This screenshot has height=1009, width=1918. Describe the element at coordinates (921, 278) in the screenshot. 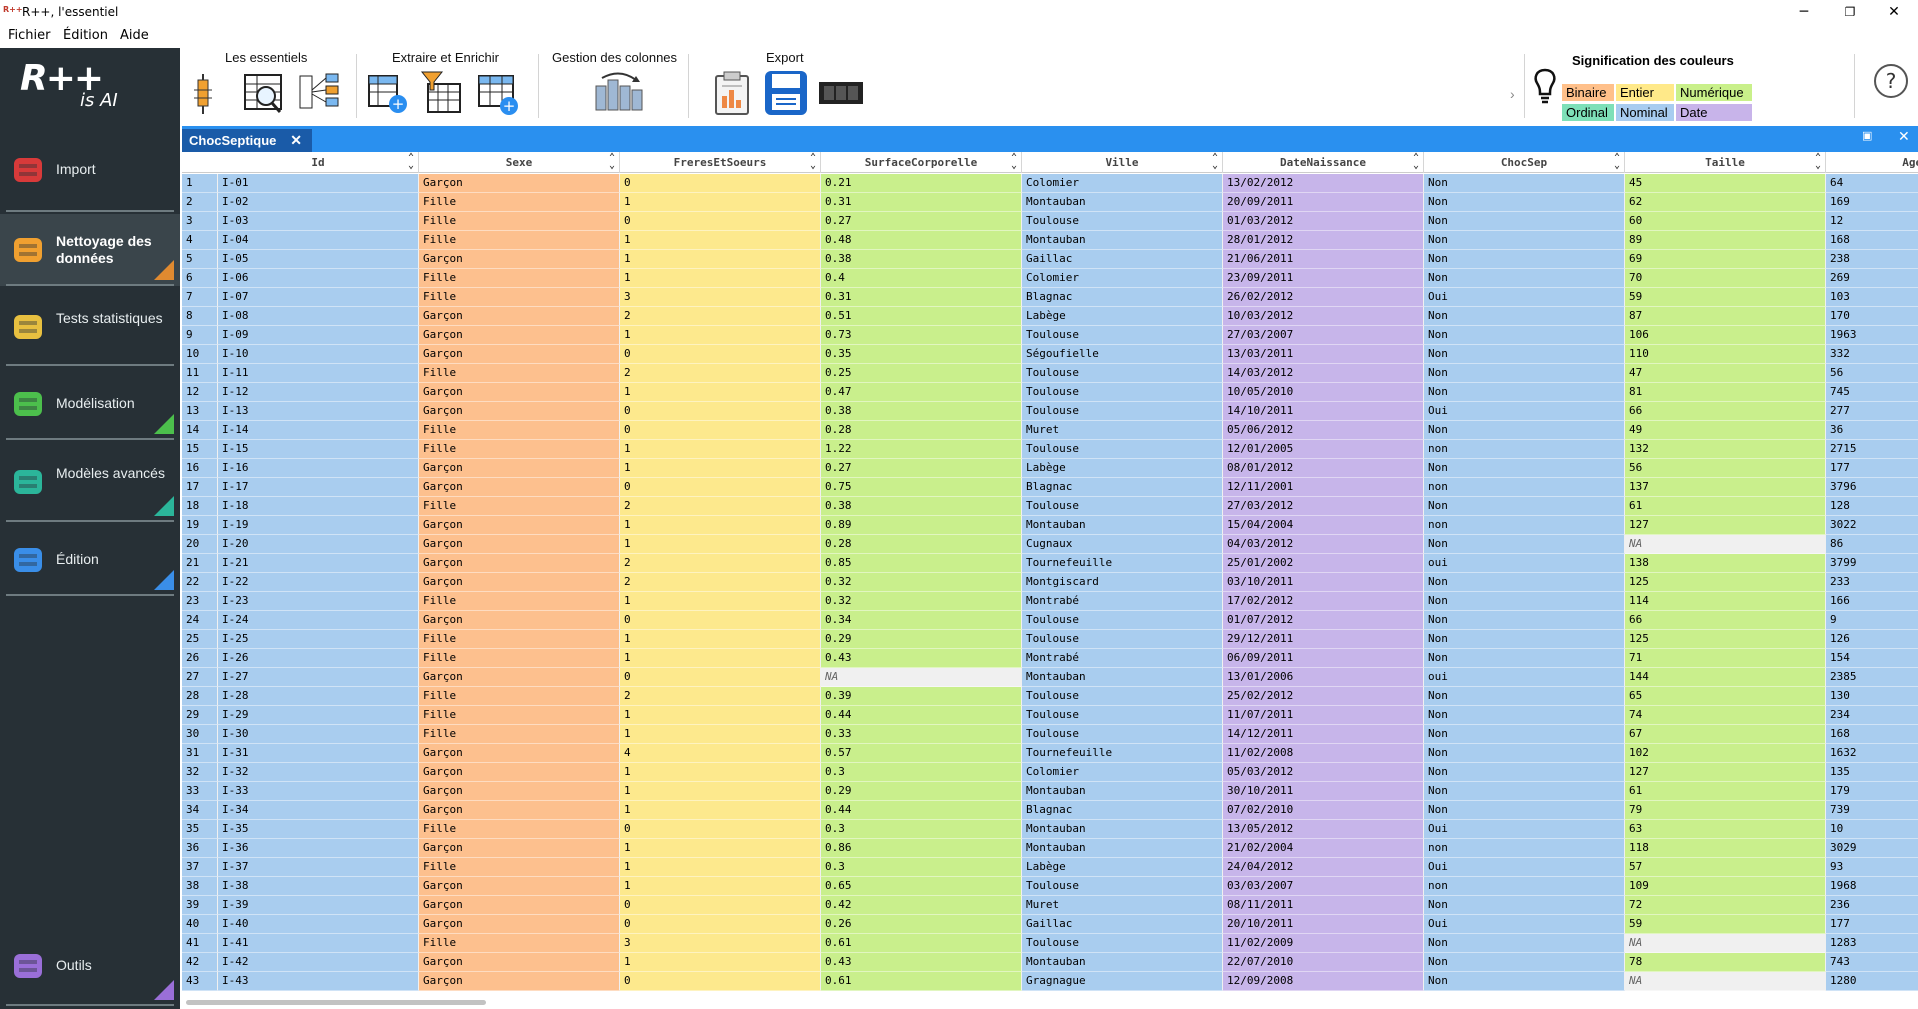

I see `cell-surfacecorporelle: 0.4` at that location.